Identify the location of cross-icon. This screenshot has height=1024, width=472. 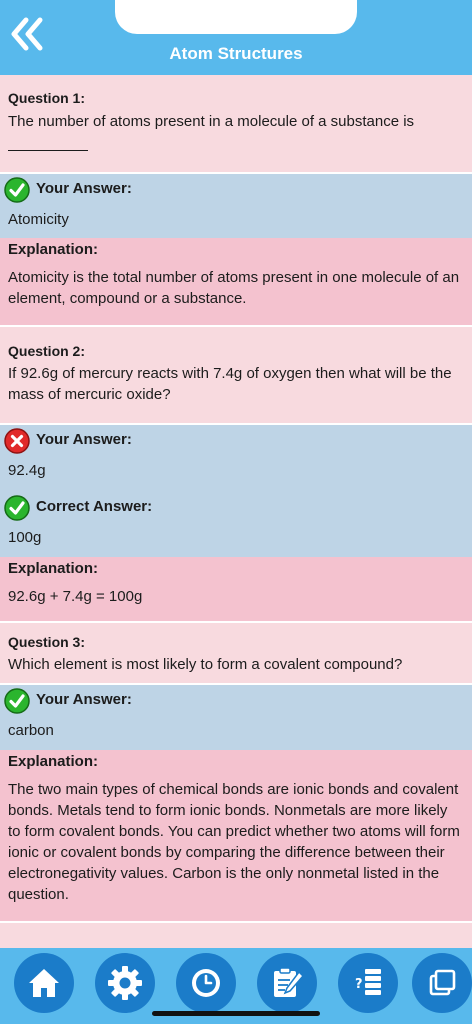
(17, 441).